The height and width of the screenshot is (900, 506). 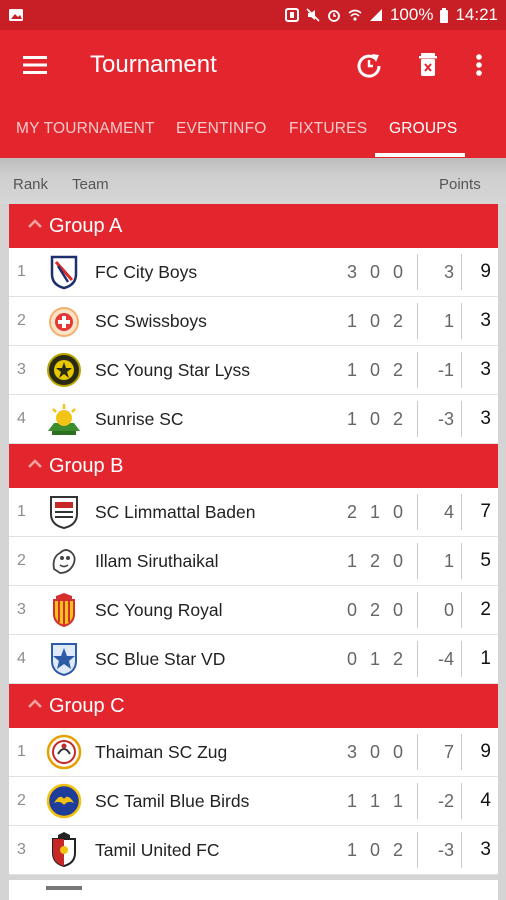 I want to click on group-title: Group C, so click(x=87, y=706).